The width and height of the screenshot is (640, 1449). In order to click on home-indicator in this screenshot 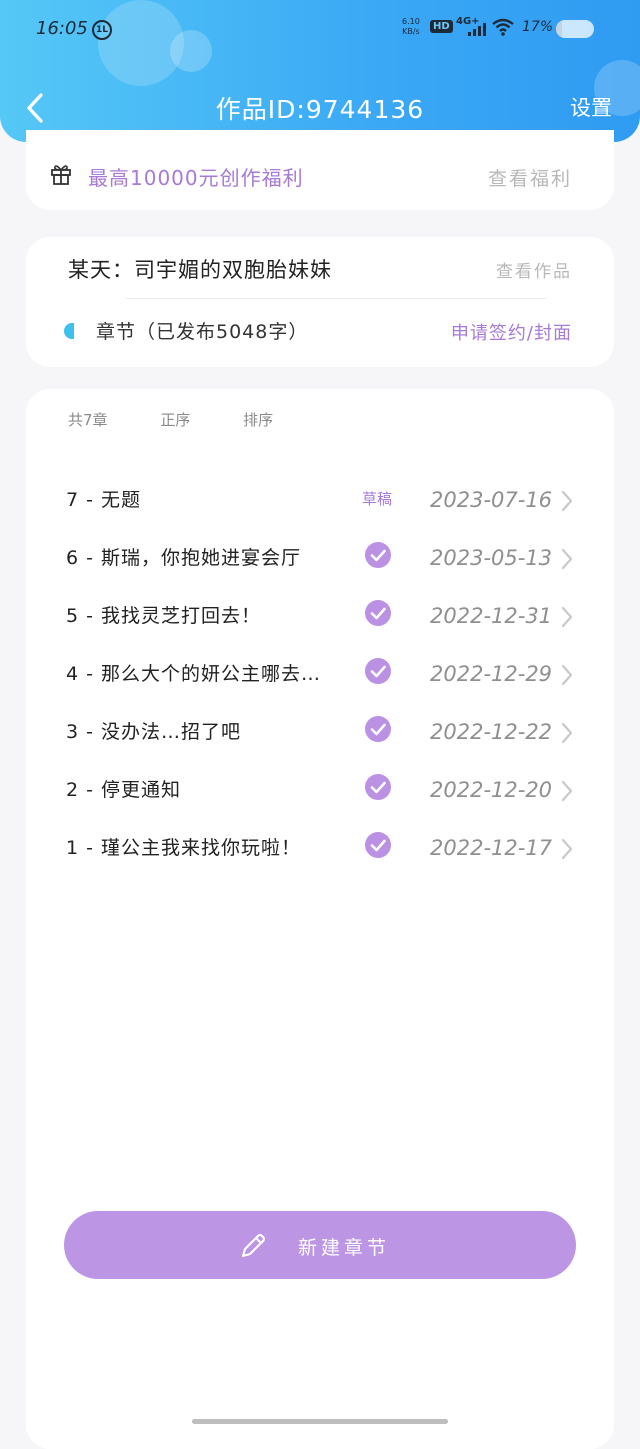, I will do `click(320, 1421)`.